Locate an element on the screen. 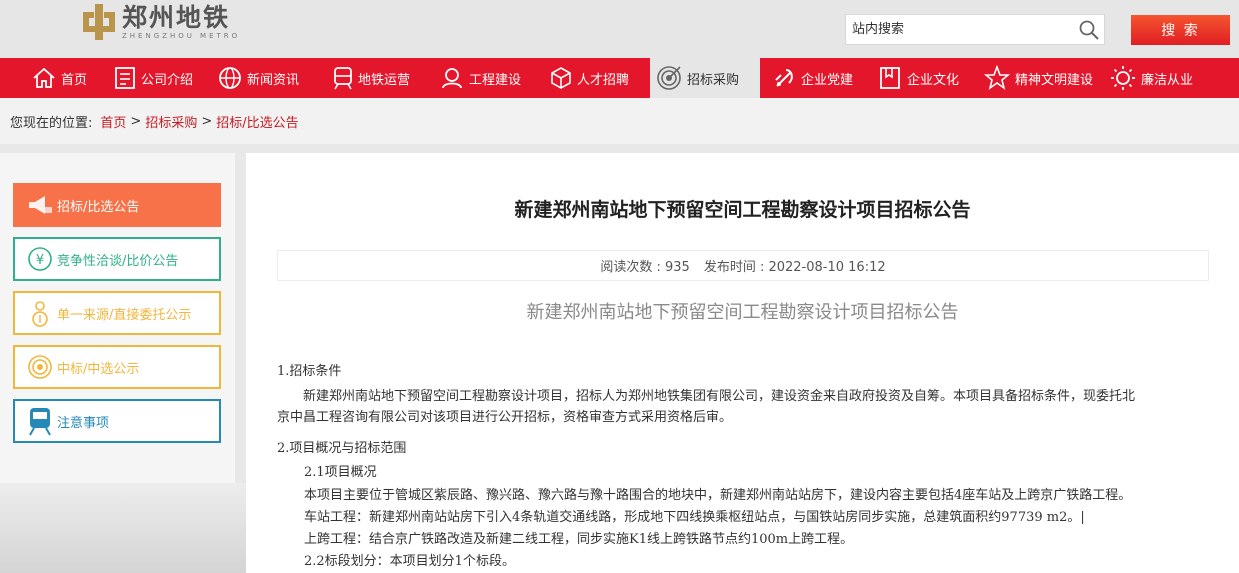 This screenshot has height=573, width=1239. logo-title: 郑州地铁 is located at coordinates (176, 17).